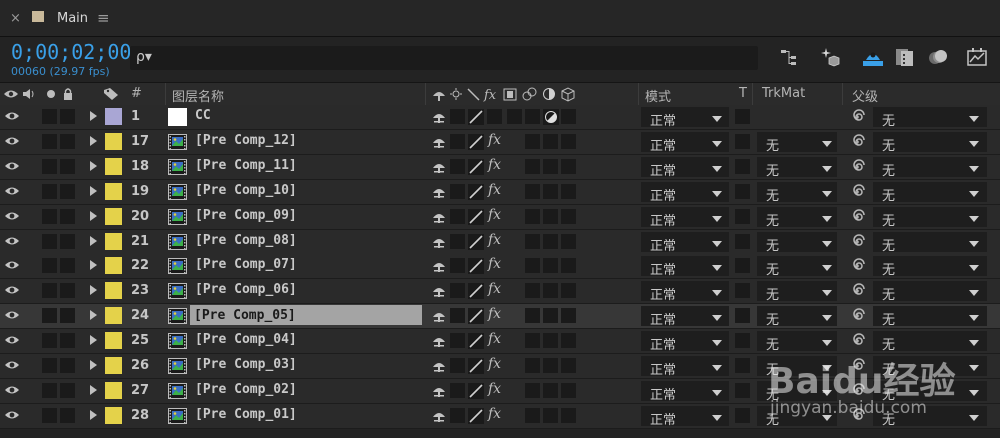 The image size is (1000, 438). What do you see at coordinates (938, 57) in the screenshot?
I see `motion-blur-icon` at bounding box center [938, 57].